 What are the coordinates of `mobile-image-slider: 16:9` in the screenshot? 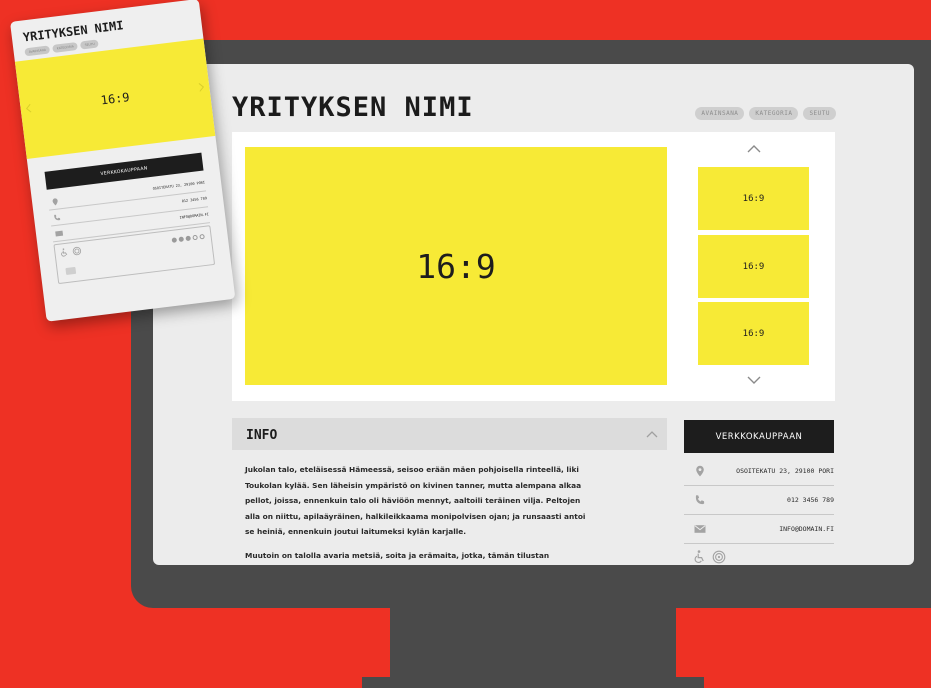 It's located at (115, 98).